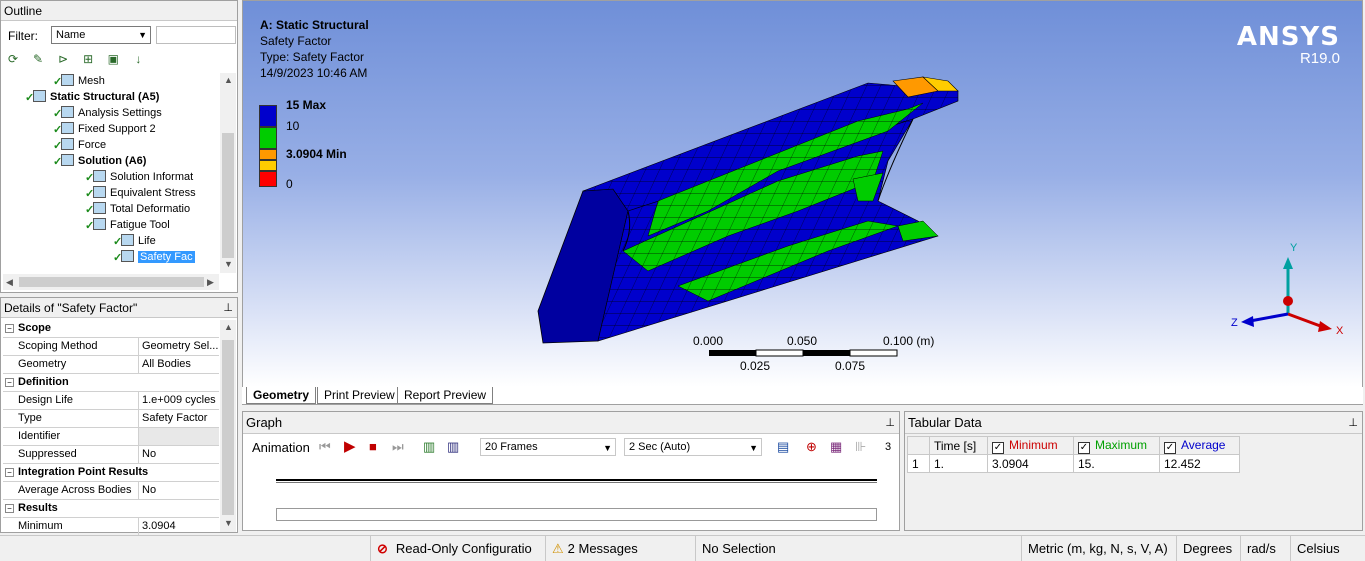  What do you see at coordinates (38, 59) in the screenshot?
I see `pen-icon: ✎` at bounding box center [38, 59].